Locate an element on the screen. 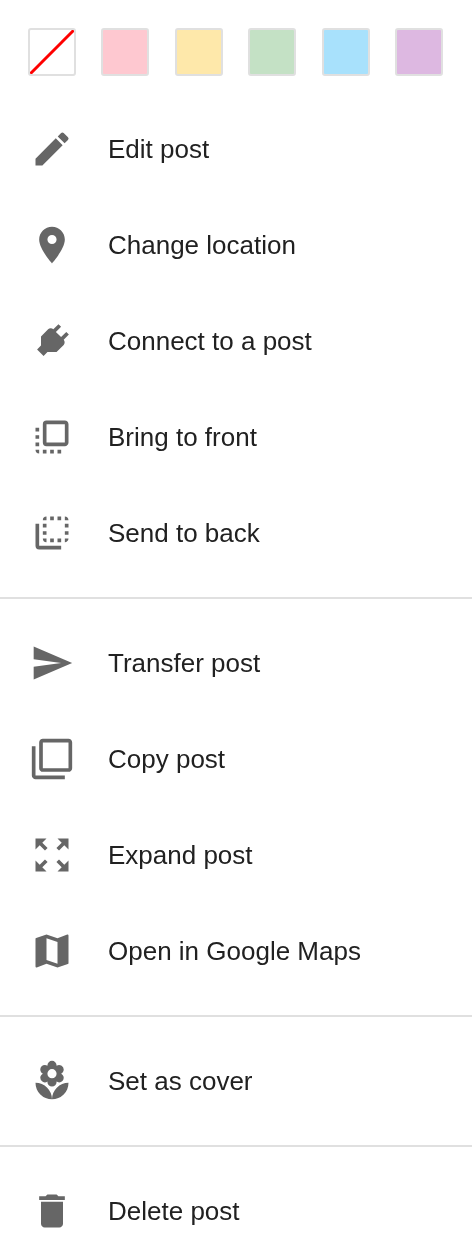  menu-item-label: Open in Google Maps is located at coordinates (234, 951).